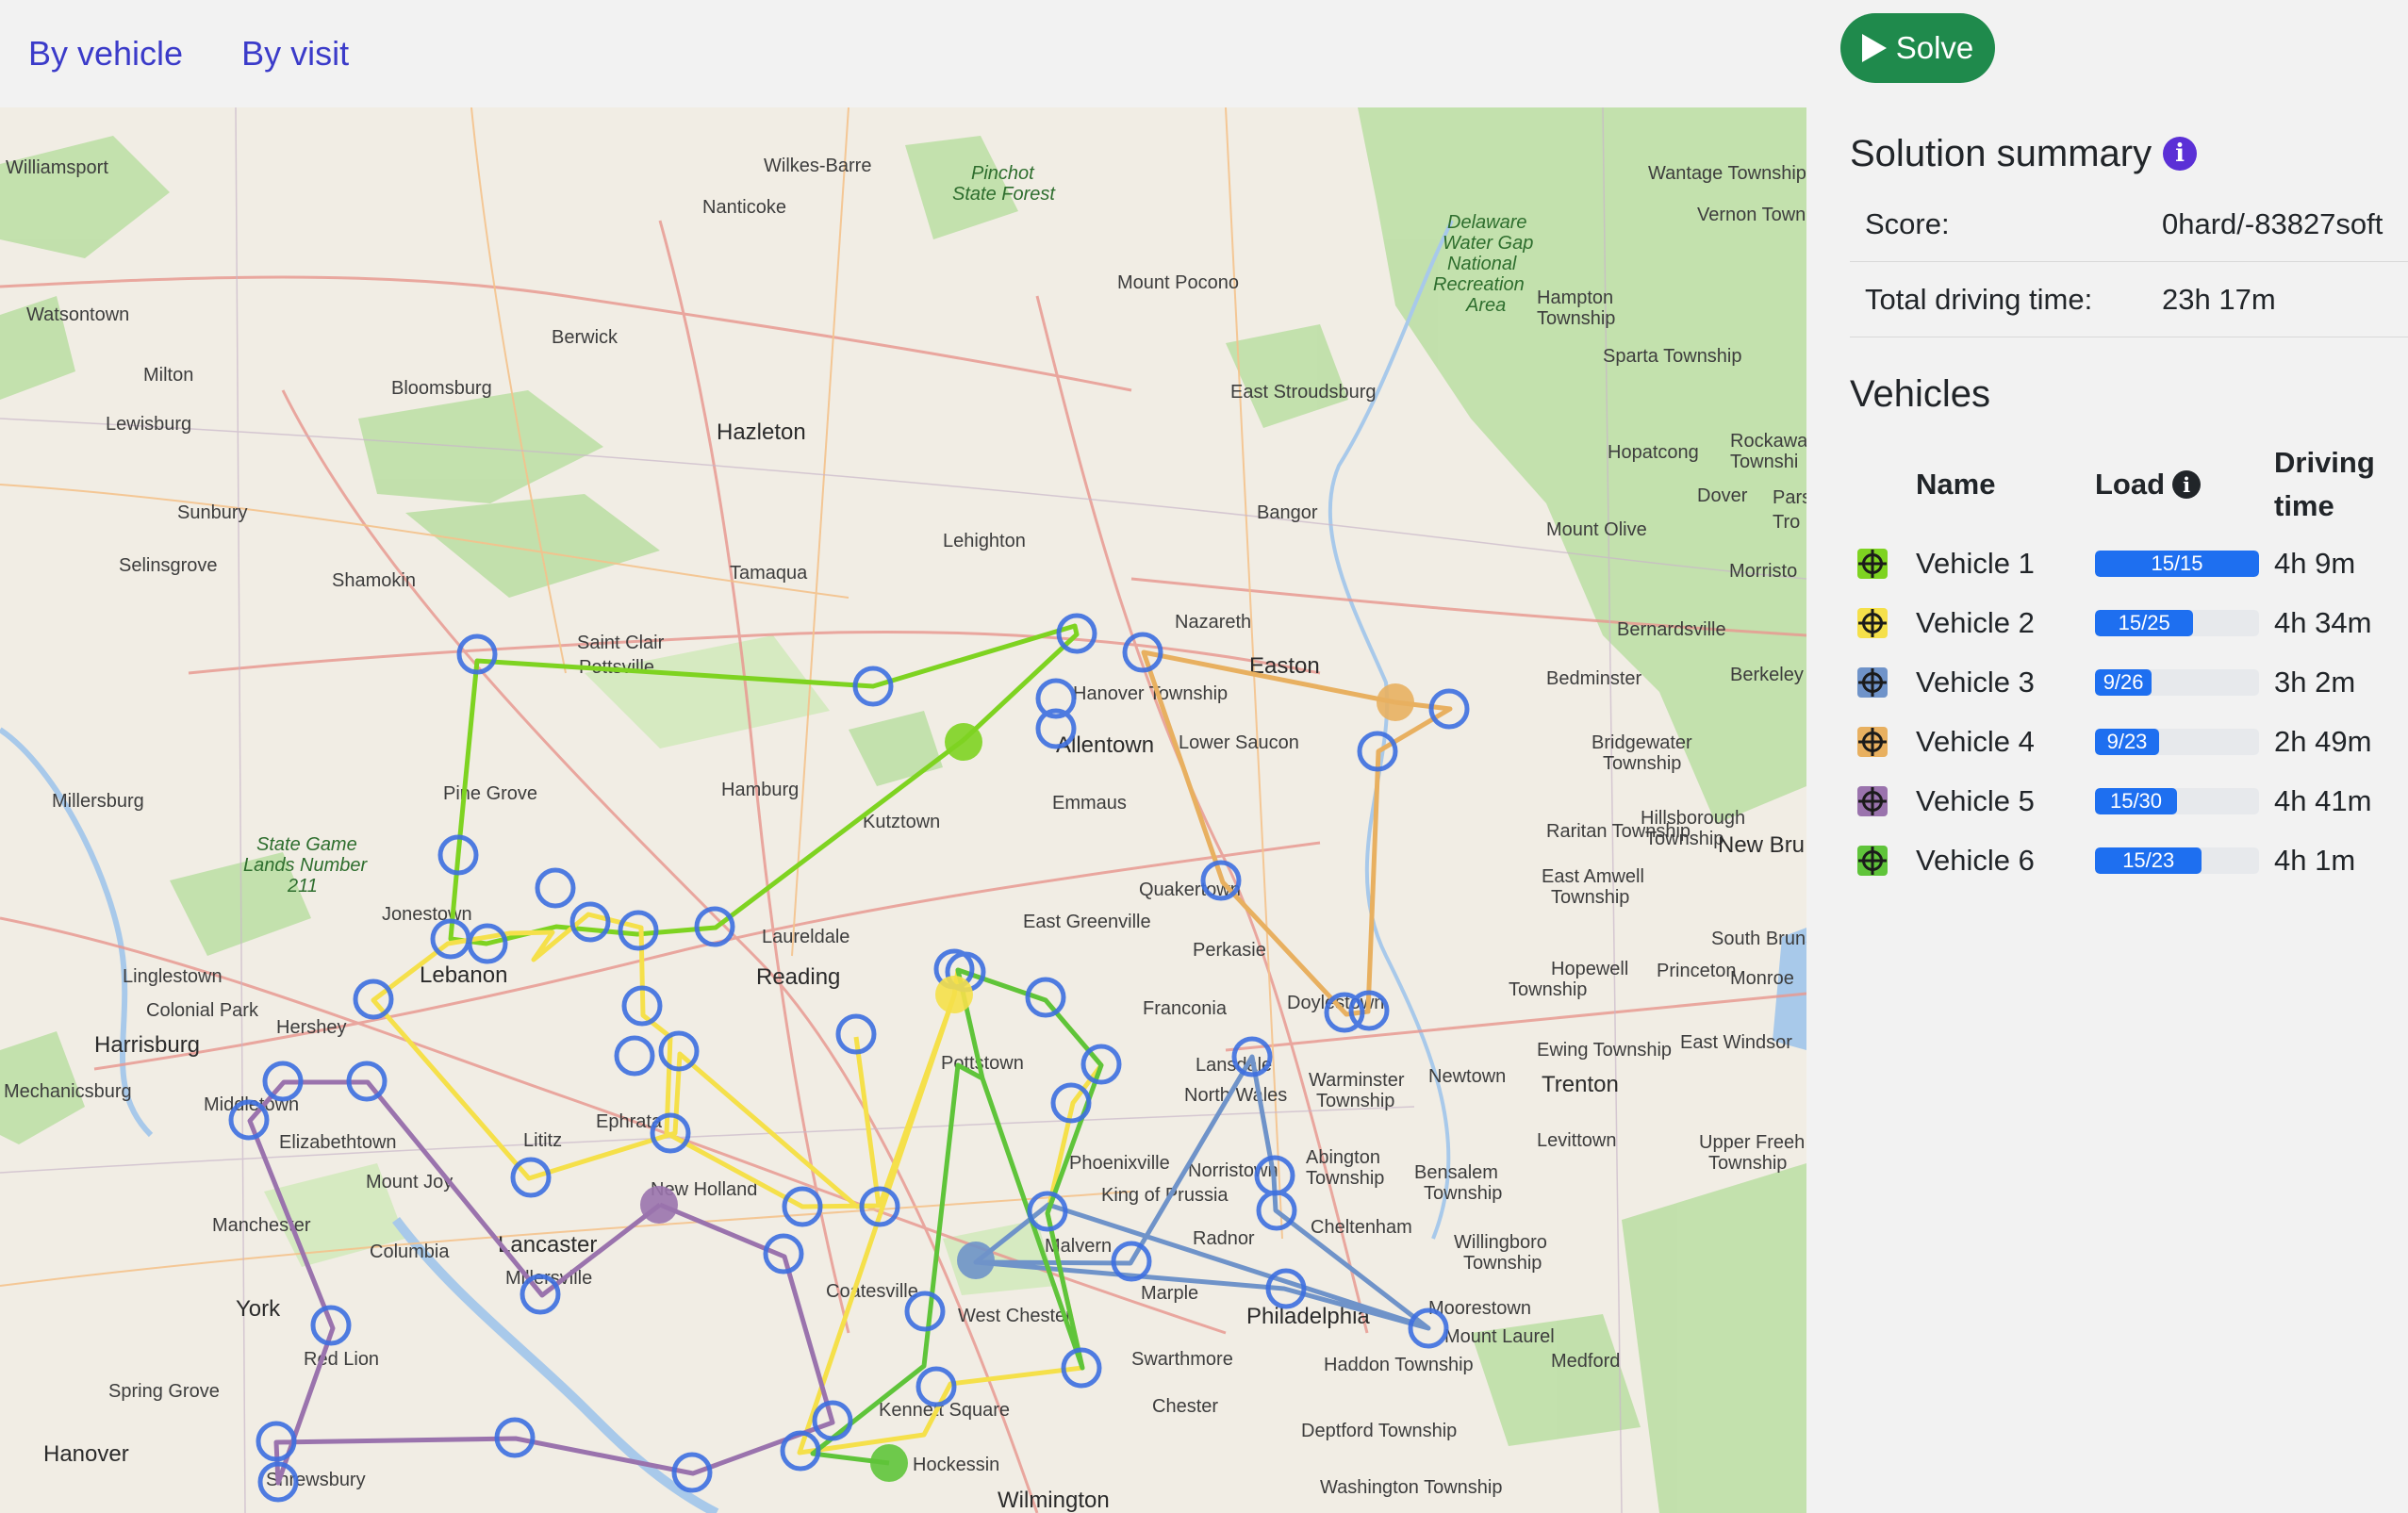  I want to click on svg-text: Warminster, so click(1357, 1080).